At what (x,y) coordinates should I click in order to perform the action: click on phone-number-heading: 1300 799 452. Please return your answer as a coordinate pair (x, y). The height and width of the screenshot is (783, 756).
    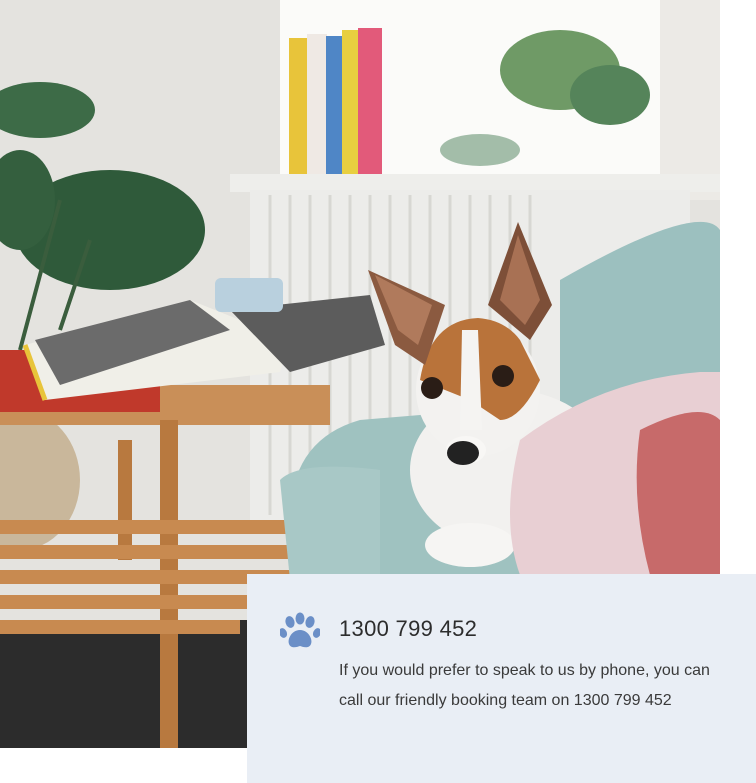
    Looking at the image, I should click on (408, 629).